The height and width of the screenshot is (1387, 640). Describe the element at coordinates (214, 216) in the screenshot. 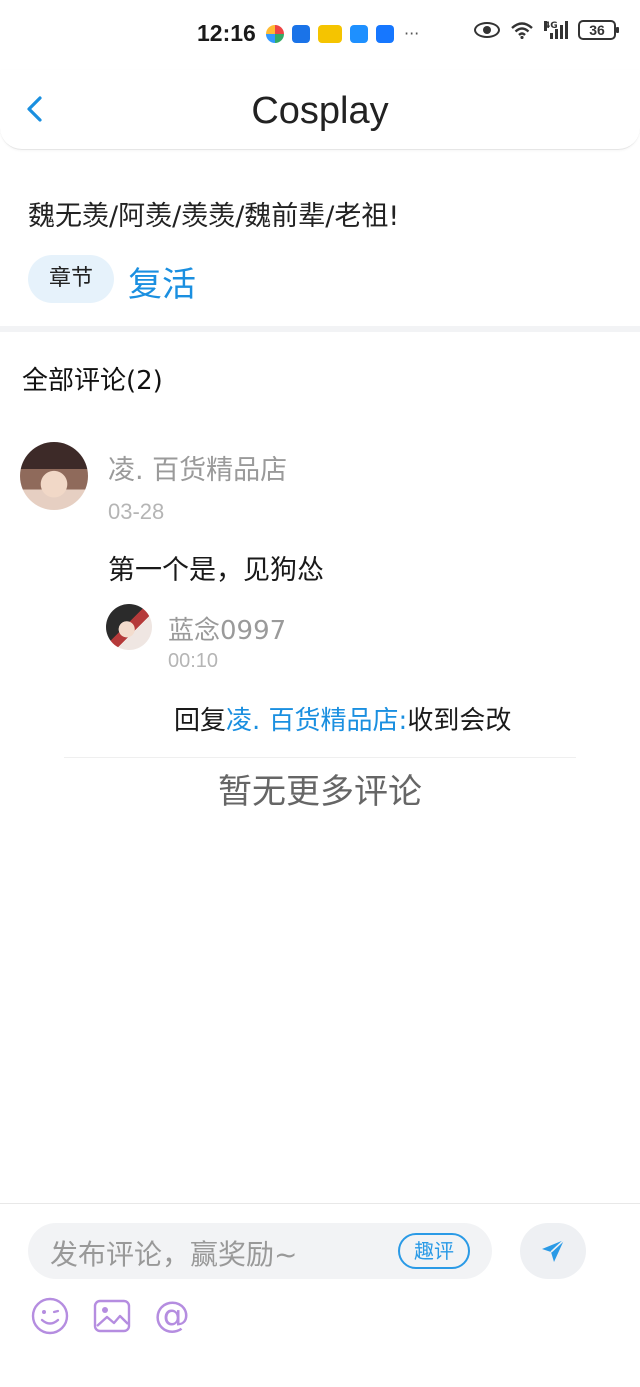

I see `post-text: 魏无羡/阿羡/羡羡/魏前辈/老祖!` at that location.